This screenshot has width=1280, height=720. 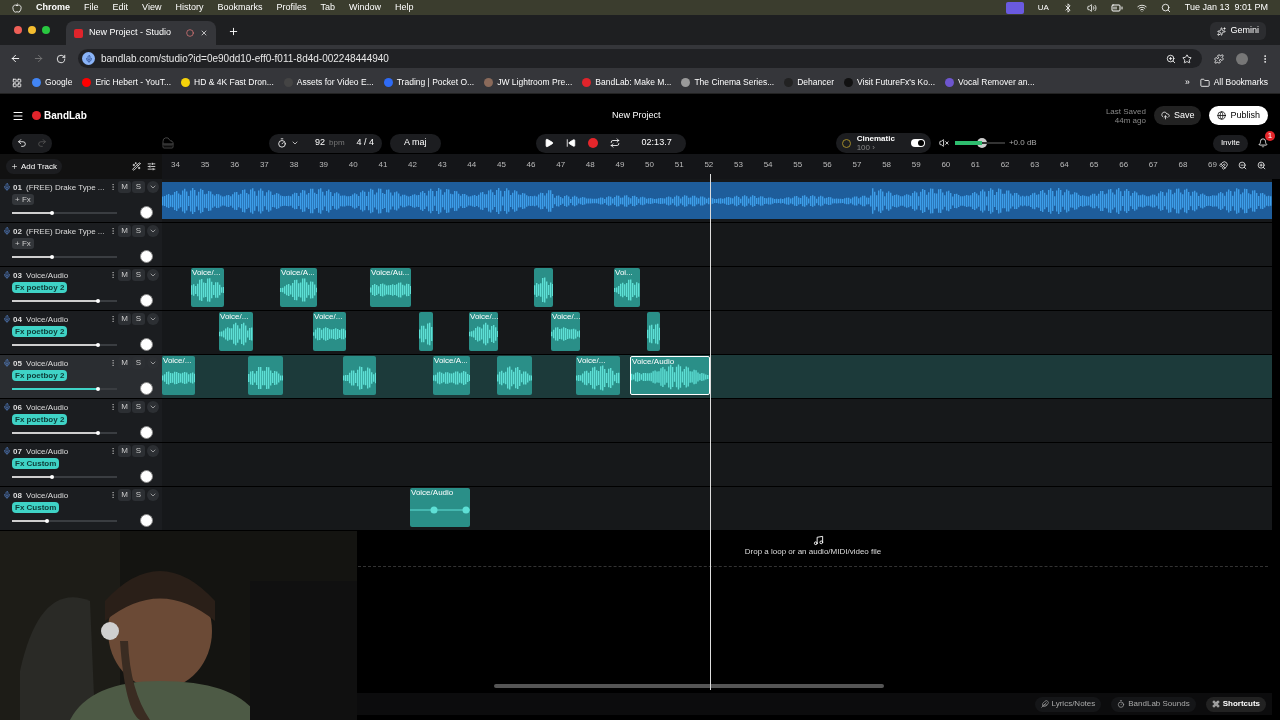 What do you see at coordinates (23, 199) in the screenshot?
I see `add-fx-button: + Fx` at bounding box center [23, 199].